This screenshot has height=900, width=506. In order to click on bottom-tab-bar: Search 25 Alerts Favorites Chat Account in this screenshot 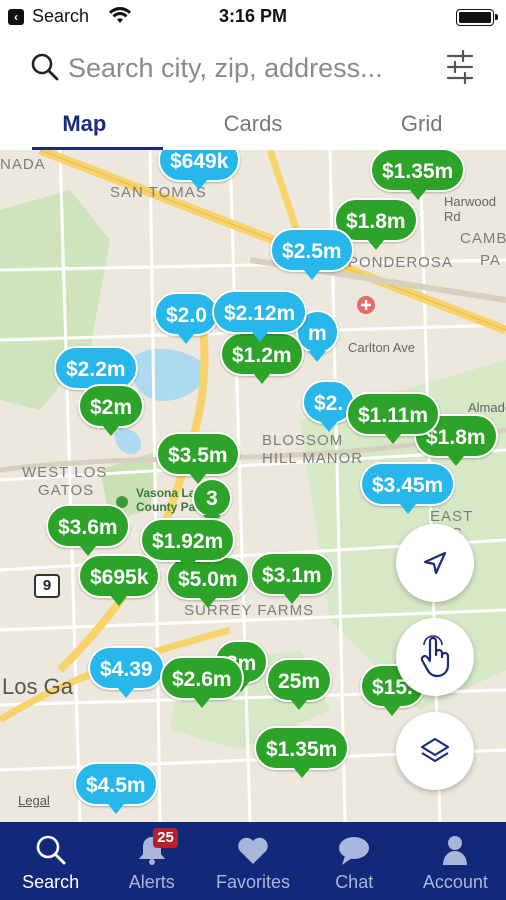, I will do `click(253, 861)`.